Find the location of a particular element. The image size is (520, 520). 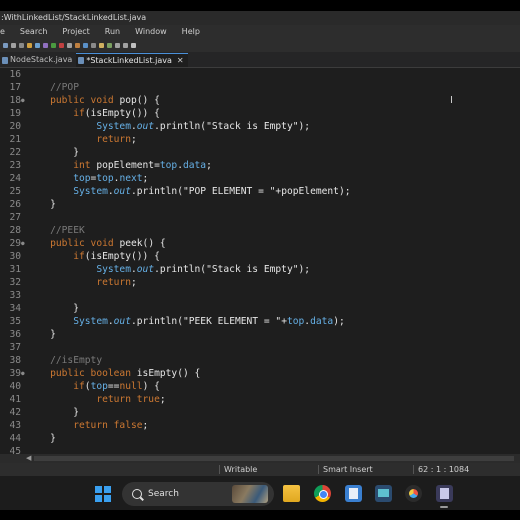

code-line: 23 int popElement=top.data; is located at coordinates (260, 165).